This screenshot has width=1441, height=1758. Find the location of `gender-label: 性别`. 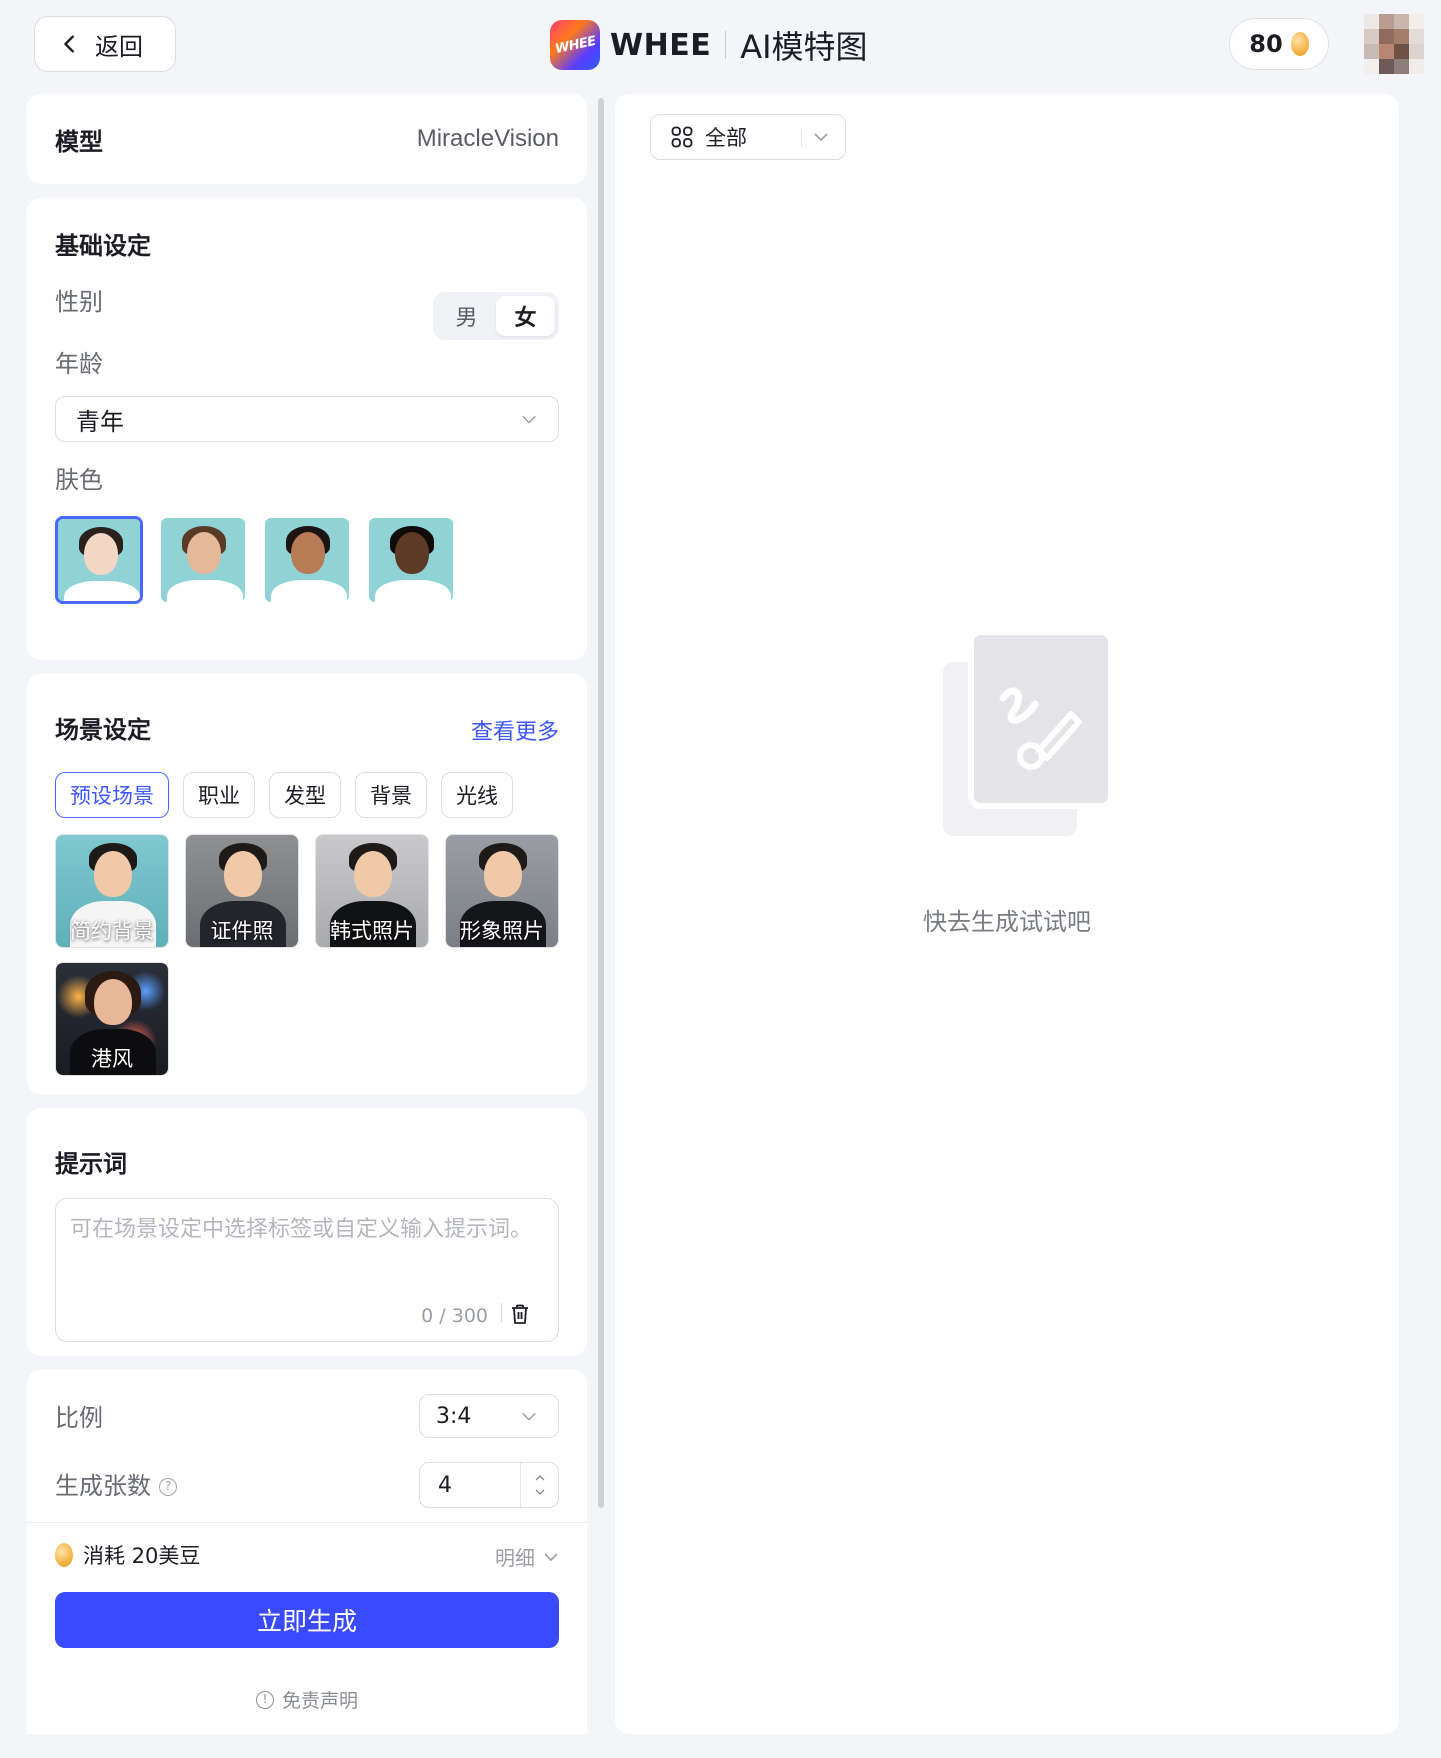

gender-label: 性别 is located at coordinates (79, 302).